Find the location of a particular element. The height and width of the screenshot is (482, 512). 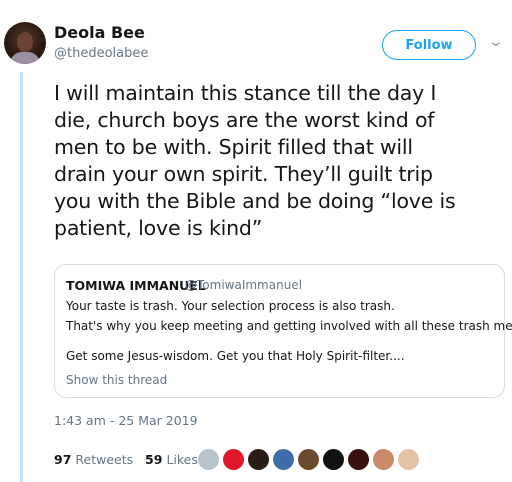

avatar-shirt is located at coordinates (25, 58).